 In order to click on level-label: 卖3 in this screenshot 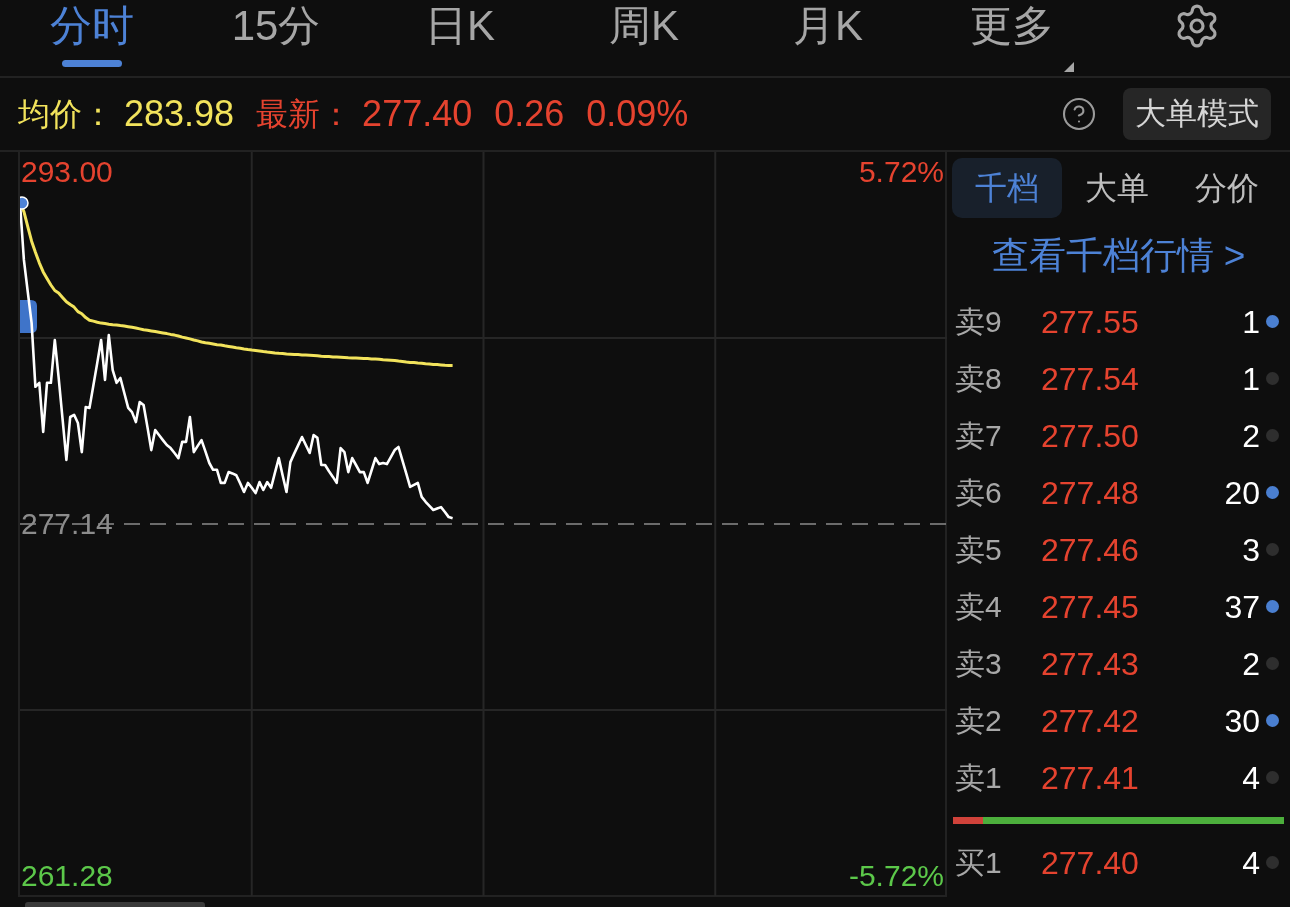, I will do `click(979, 664)`.